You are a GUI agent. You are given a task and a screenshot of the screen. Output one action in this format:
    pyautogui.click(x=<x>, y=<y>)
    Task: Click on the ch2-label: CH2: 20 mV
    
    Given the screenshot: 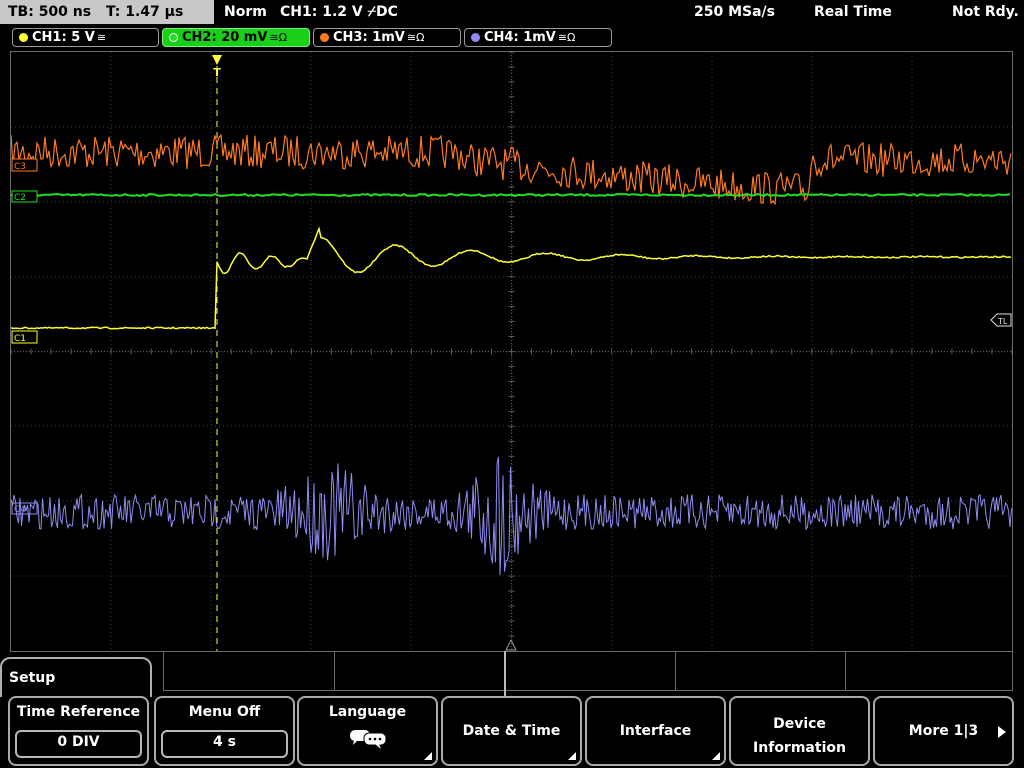 What is the action you would take?
    pyautogui.click(x=225, y=37)
    